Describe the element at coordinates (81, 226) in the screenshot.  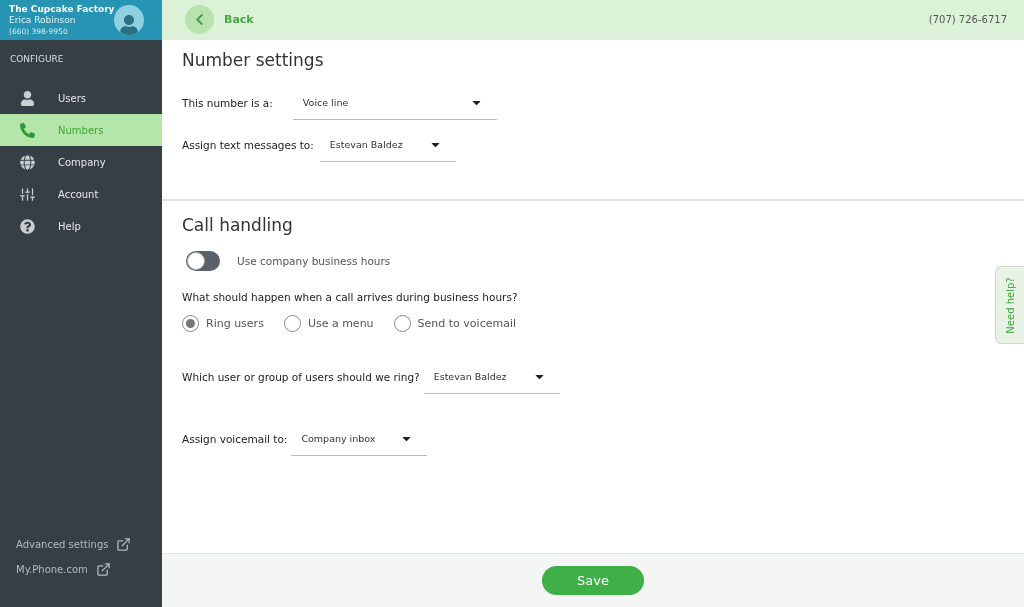
I see `sidebar-item: Help` at that location.